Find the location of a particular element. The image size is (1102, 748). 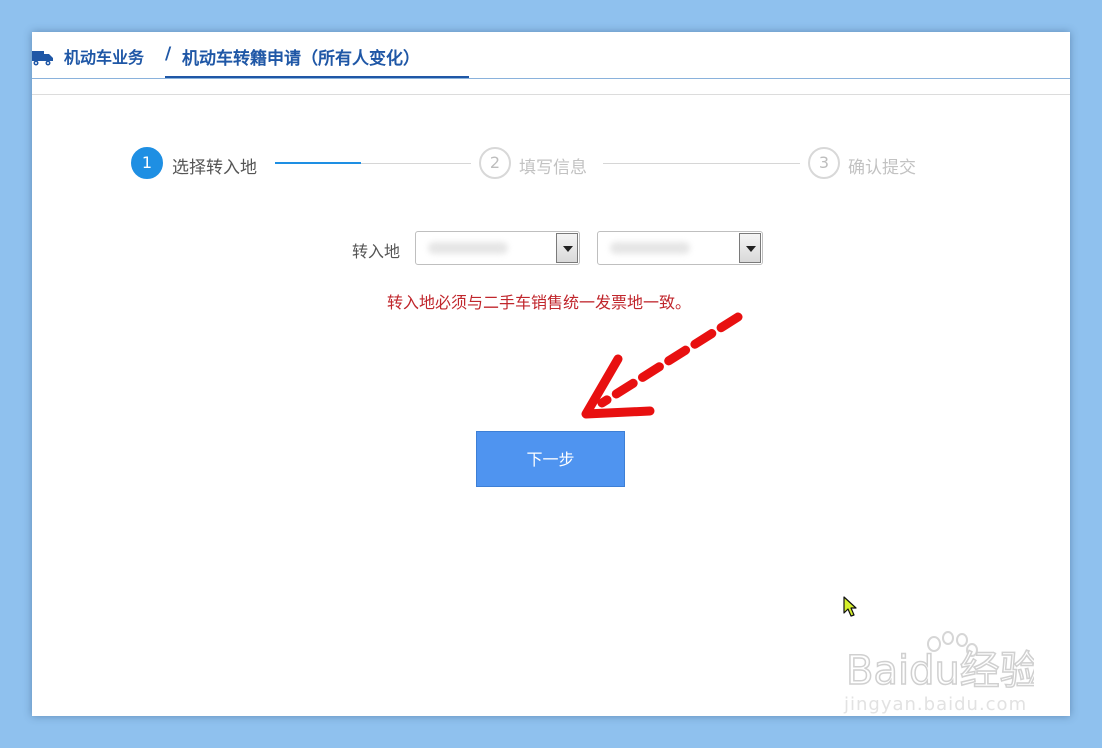

next-step-button: 下一步 is located at coordinates (550, 459).